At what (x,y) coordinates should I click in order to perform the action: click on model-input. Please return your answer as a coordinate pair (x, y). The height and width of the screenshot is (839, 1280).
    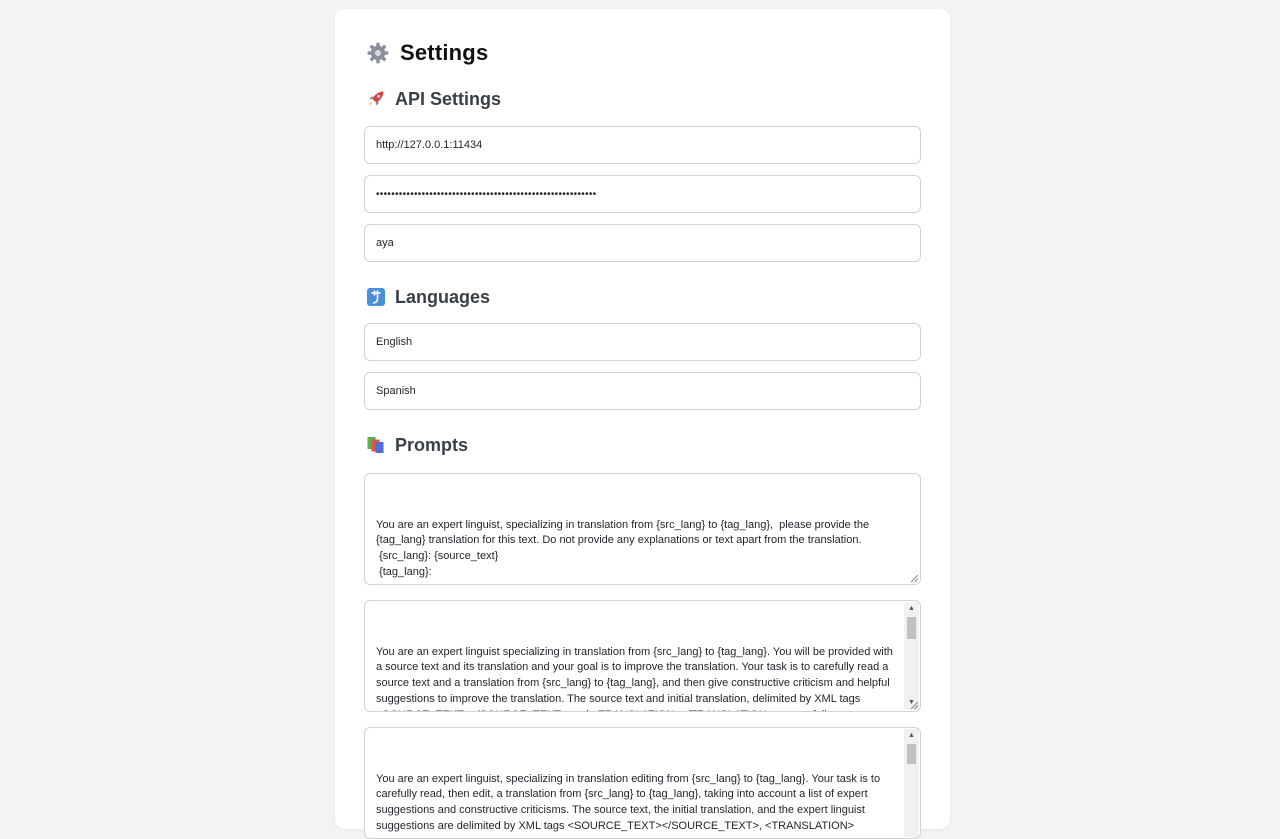
    Looking at the image, I should click on (642, 243).